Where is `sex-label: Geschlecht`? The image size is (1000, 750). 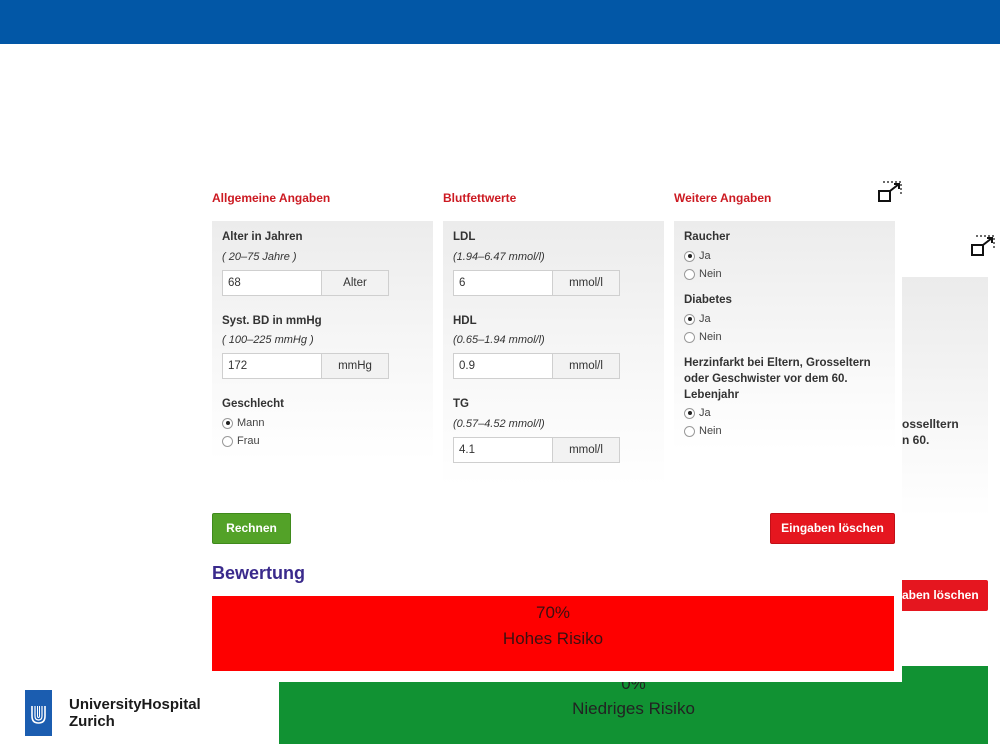 sex-label: Geschlecht is located at coordinates (253, 404).